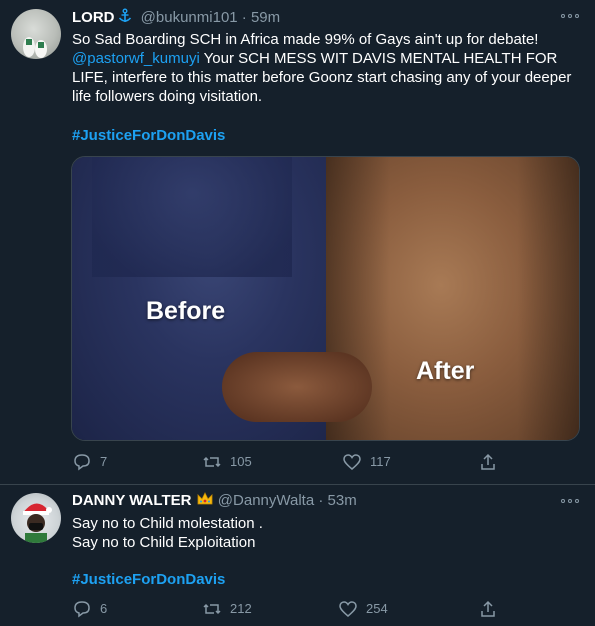 The width and height of the screenshot is (595, 626). Describe the element at coordinates (266, 500) in the screenshot. I see `username: @DannyWalta` at that location.